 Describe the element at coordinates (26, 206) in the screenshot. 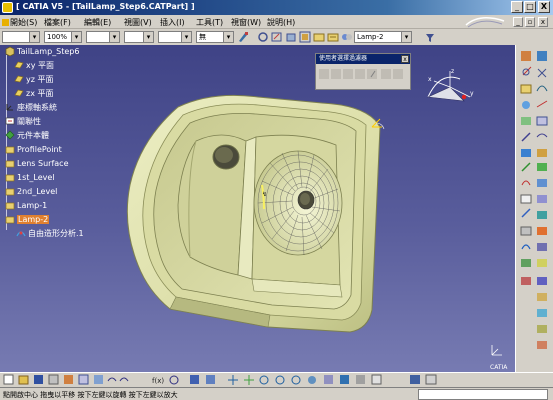

I see `tree-item-lamp-1: Lamp-1` at that location.